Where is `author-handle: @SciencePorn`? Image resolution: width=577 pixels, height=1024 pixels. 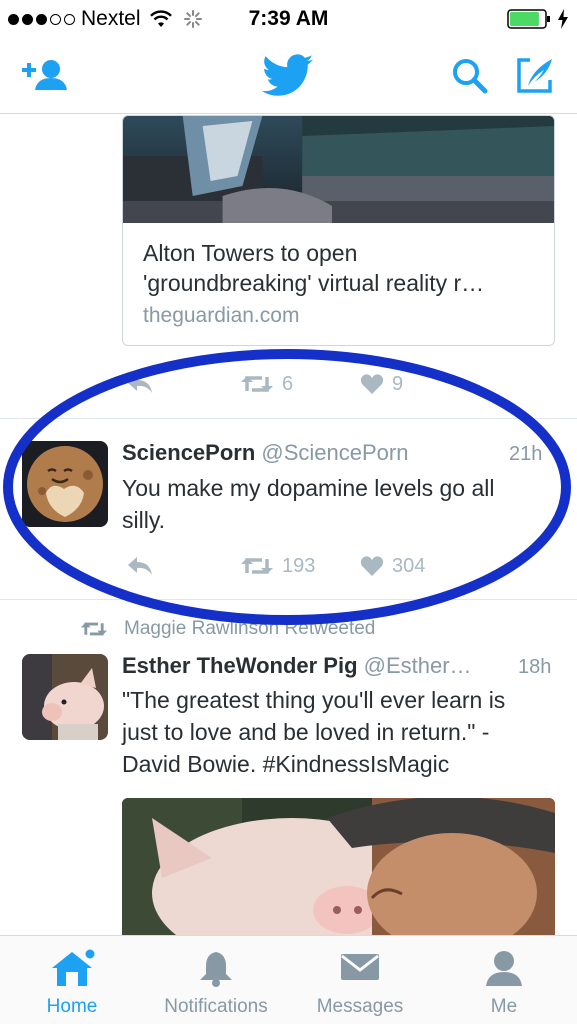 author-handle: @SciencePorn is located at coordinates (334, 452).